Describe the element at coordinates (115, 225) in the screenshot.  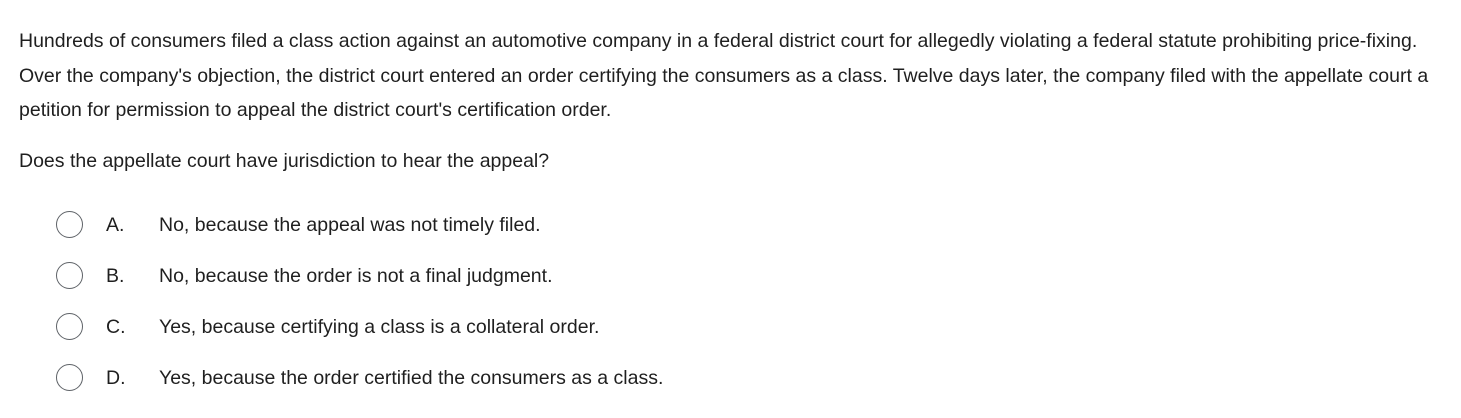
I see `option-letter-a: A.` at that location.